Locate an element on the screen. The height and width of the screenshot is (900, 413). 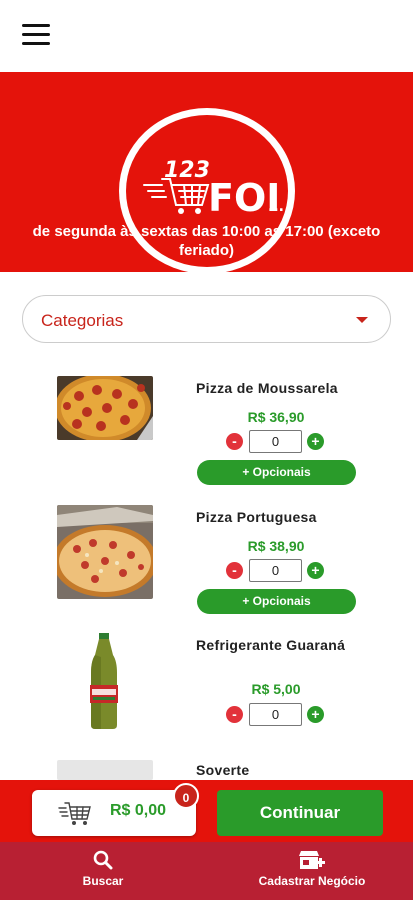
category-select: Categorias is located at coordinates (206, 319).